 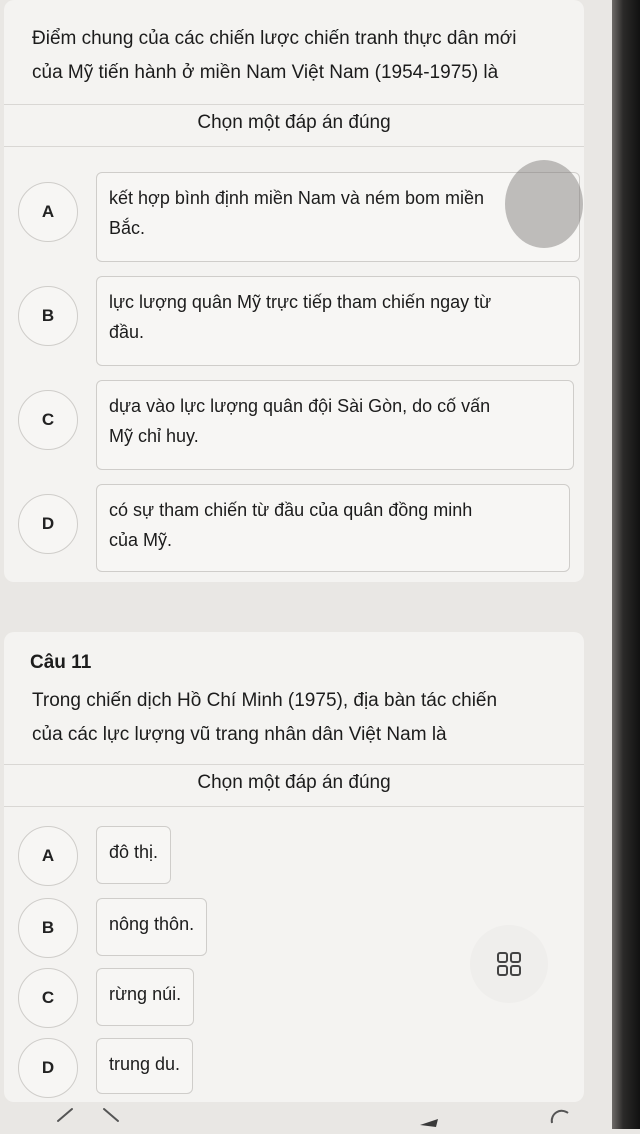 I want to click on question-number: Câu 11, so click(x=61, y=662).